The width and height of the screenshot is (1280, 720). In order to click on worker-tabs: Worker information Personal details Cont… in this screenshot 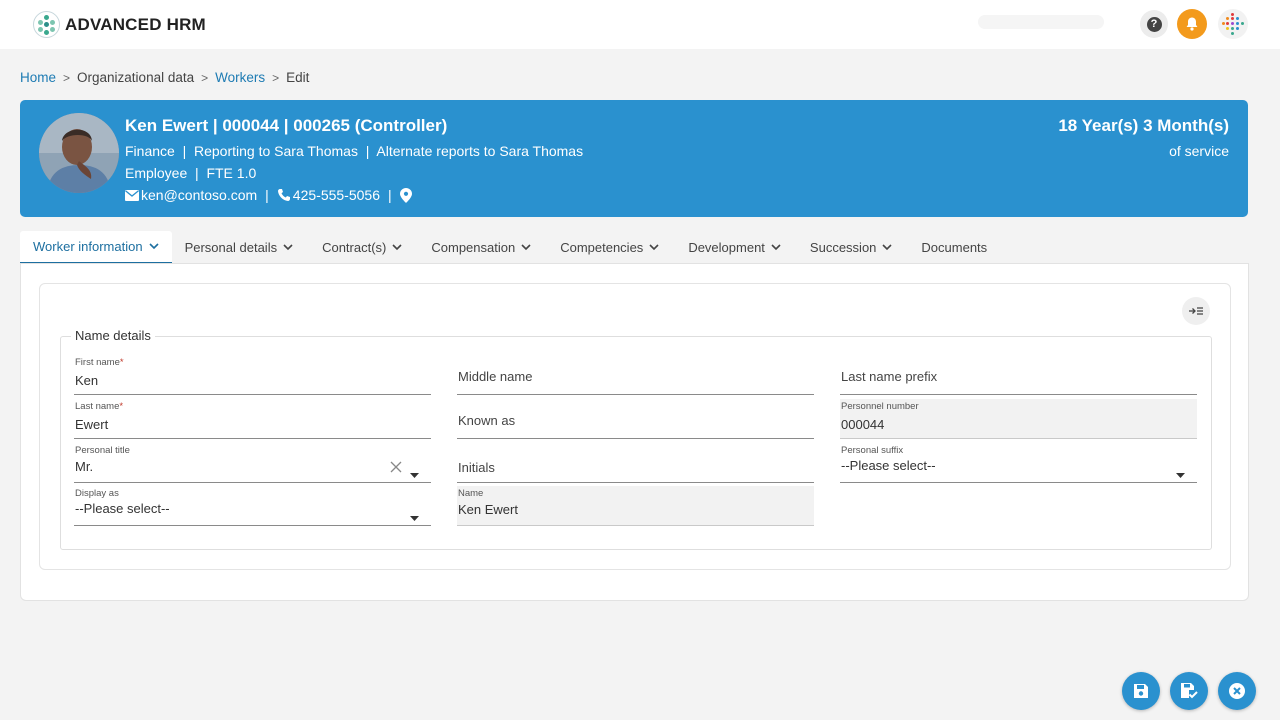, I will do `click(510, 247)`.